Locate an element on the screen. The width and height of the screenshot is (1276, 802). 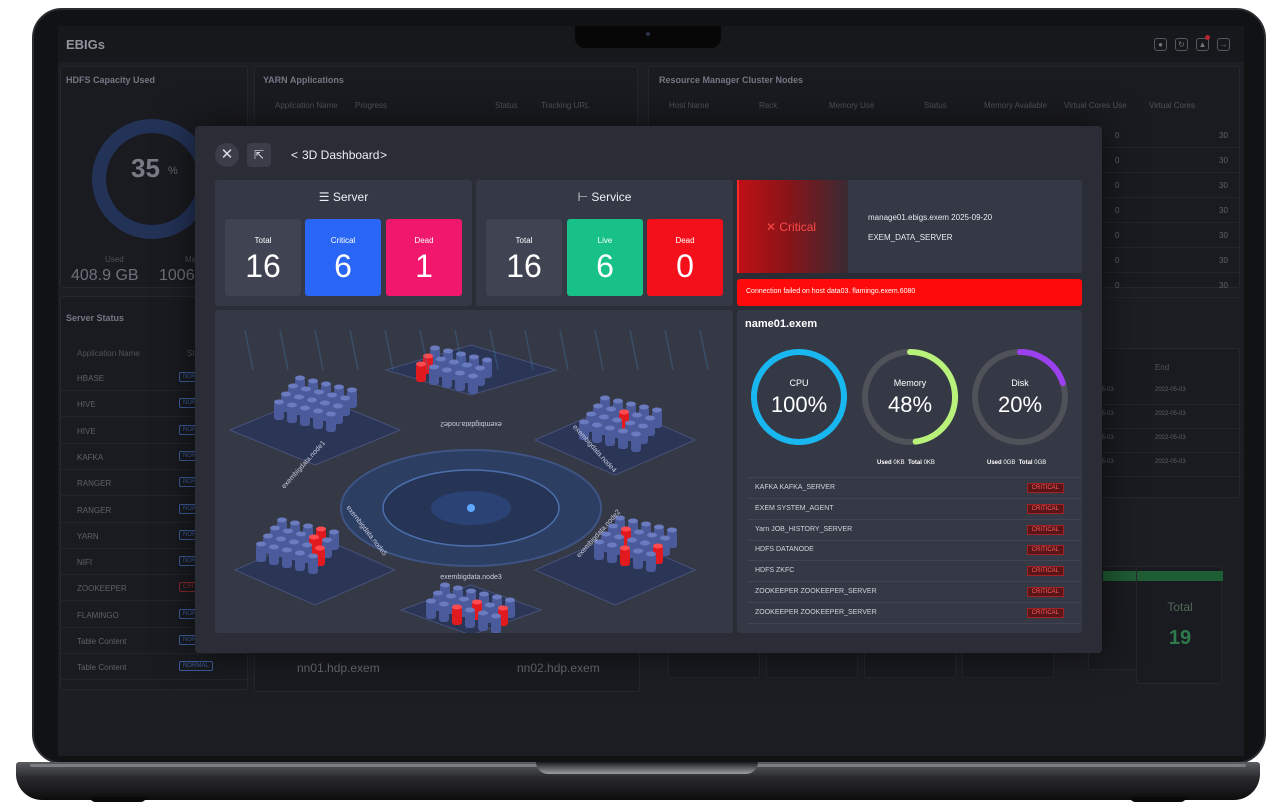
service-live-tile: Live 6 is located at coordinates (605, 257).